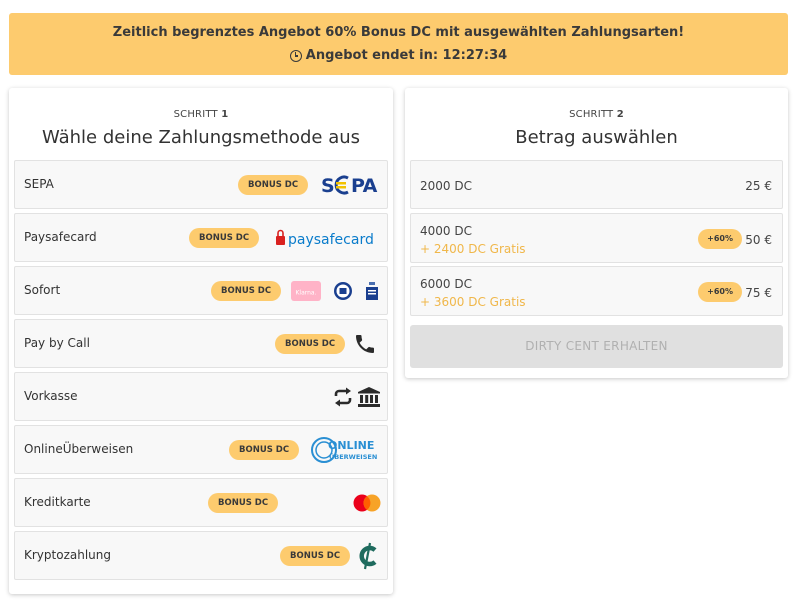 The width and height of the screenshot is (800, 601). I want to click on tuev-seal-icon, so click(343, 291).